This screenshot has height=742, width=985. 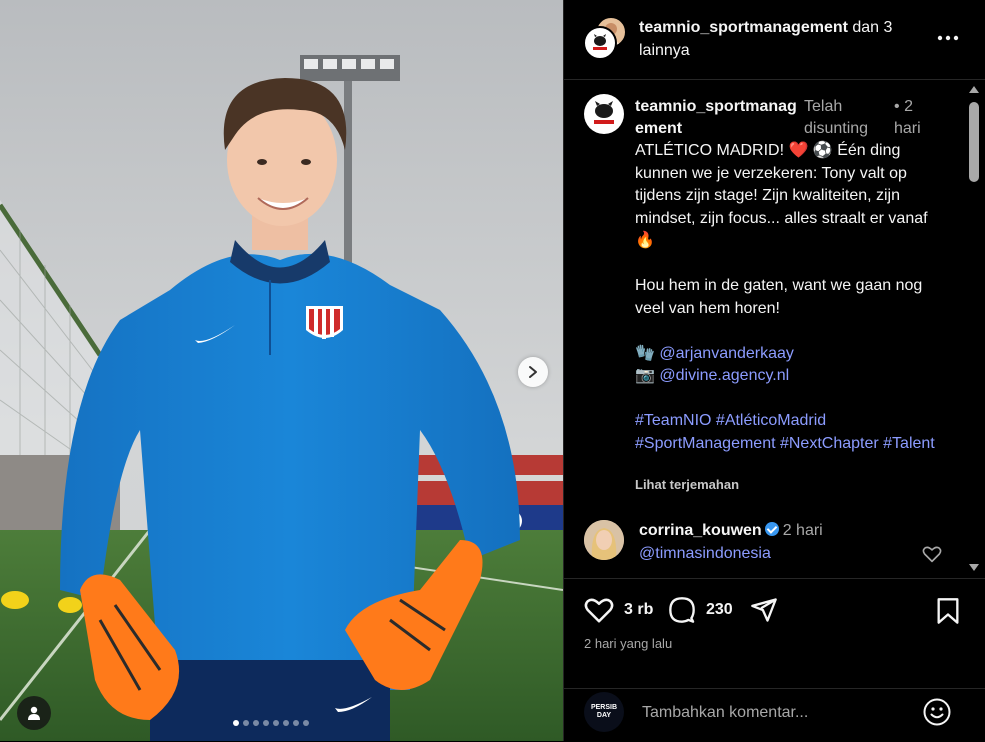 I want to click on credit-line-1: 🧤 @arjanvanderkaay, so click(x=792, y=354).